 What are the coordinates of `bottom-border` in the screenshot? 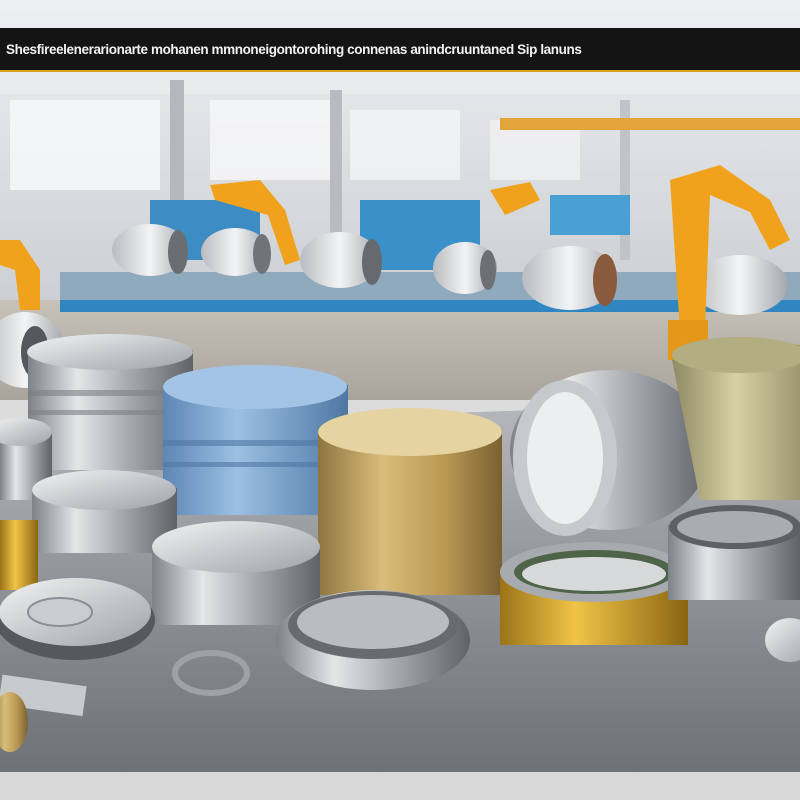 It's located at (400, 786).